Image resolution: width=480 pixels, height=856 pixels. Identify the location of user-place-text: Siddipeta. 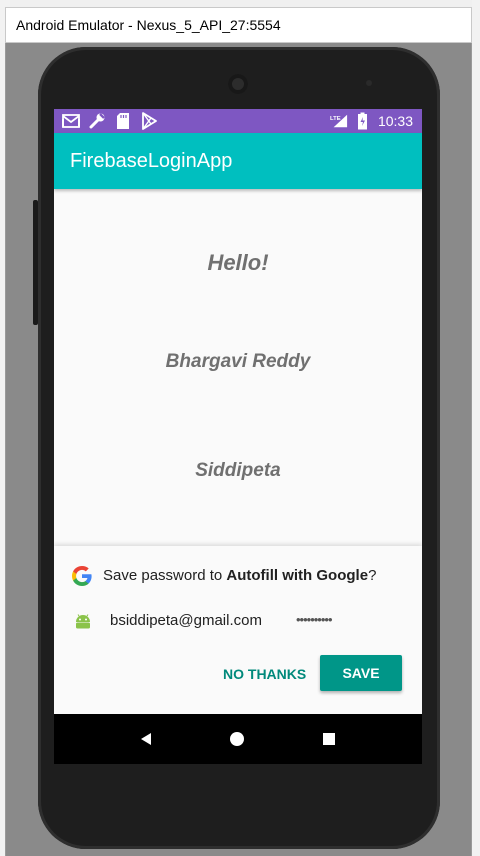
(238, 470).